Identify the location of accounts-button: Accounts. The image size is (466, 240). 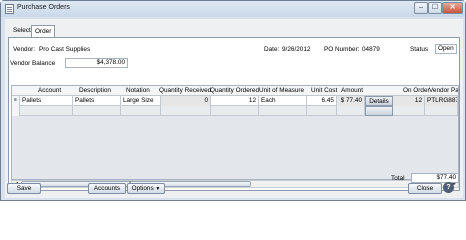
(107, 188).